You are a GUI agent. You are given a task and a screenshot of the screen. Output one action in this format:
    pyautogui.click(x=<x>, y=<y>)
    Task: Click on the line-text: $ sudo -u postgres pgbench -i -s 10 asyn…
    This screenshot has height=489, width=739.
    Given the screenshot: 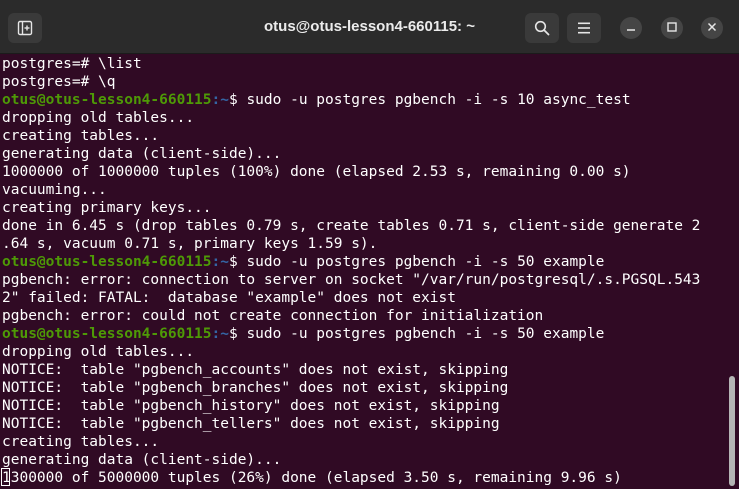 What is the action you would take?
    pyautogui.click(x=429, y=100)
    